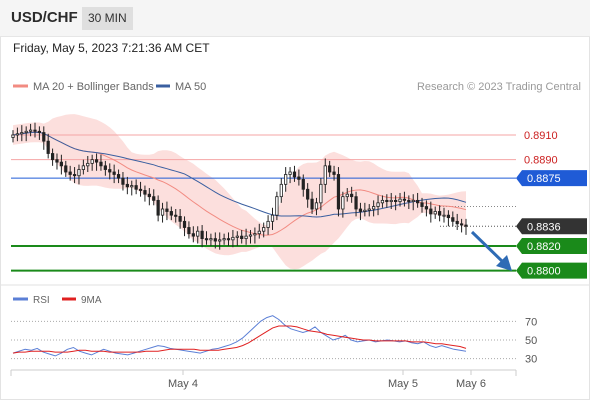 The image size is (590, 400). I want to click on level-label-0.8910: 0.8910, so click(541, 136).